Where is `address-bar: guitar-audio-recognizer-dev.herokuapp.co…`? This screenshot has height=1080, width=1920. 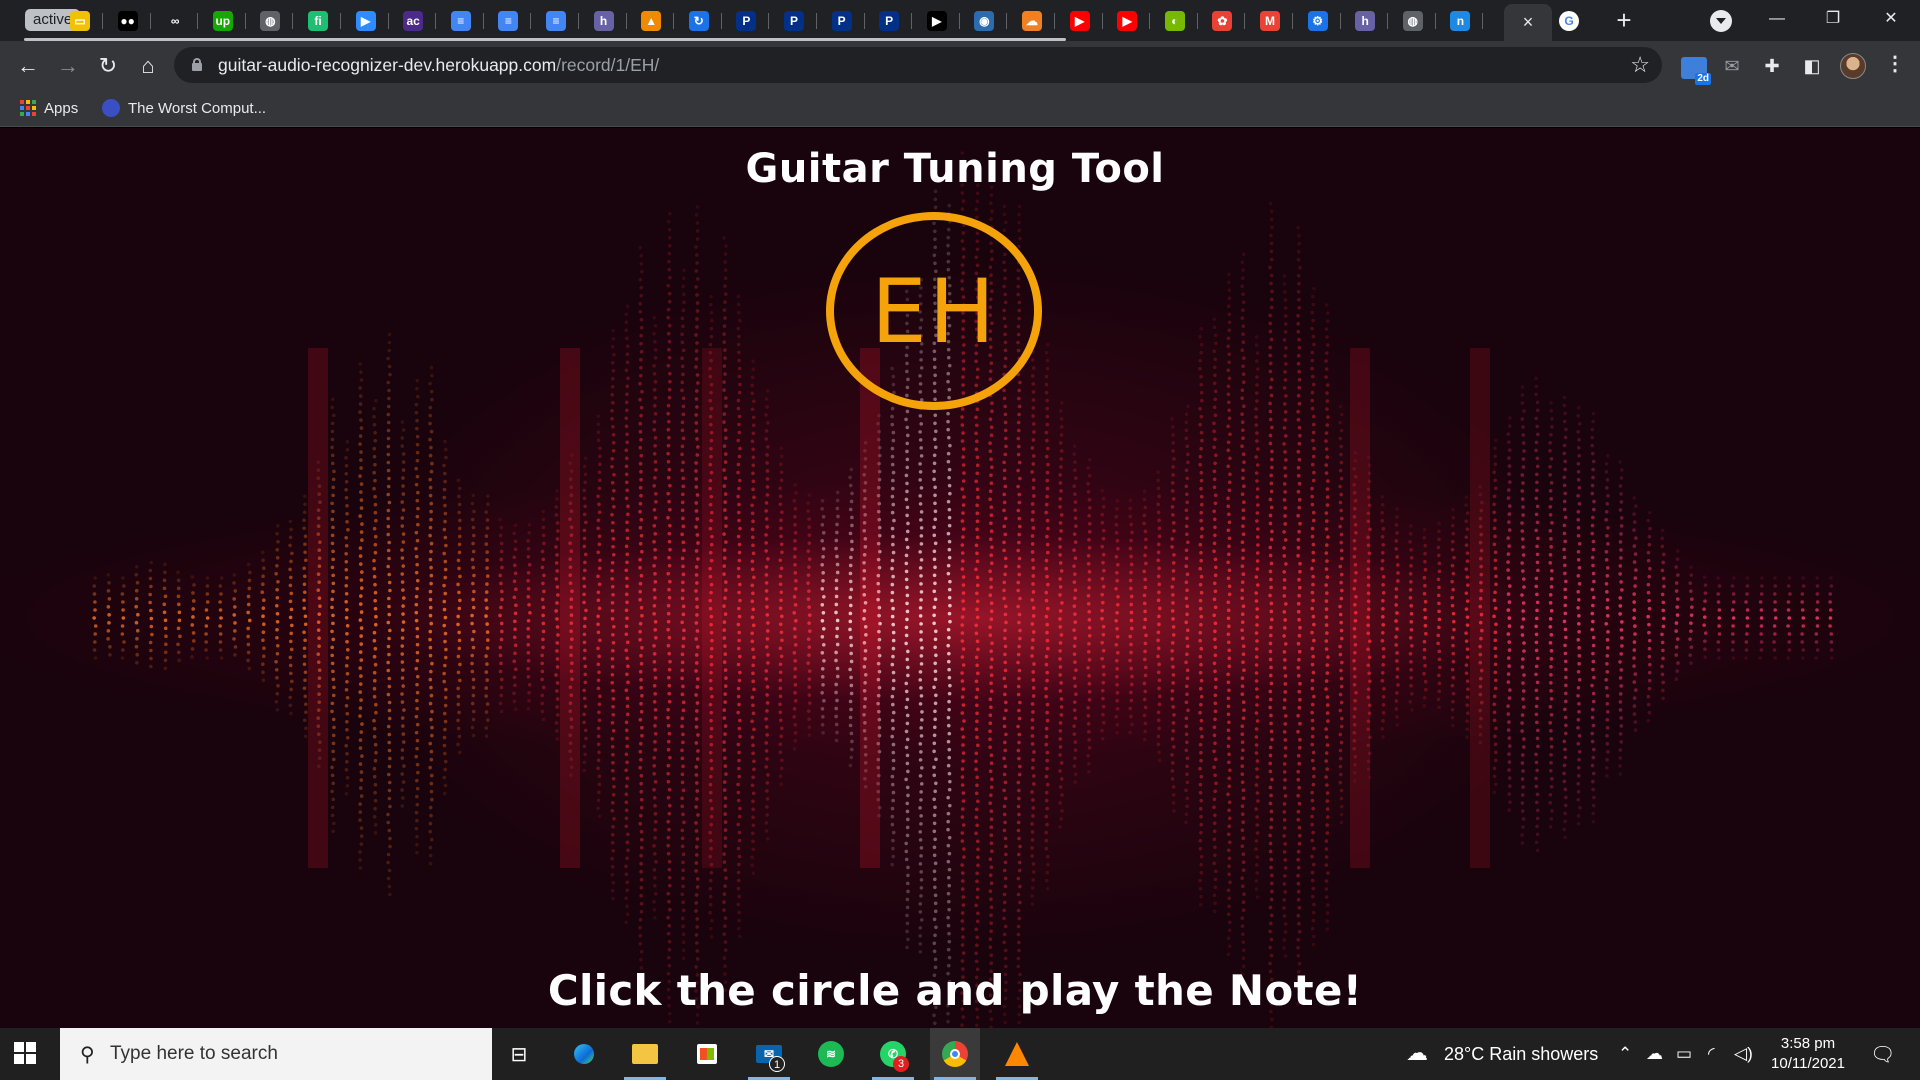 address-bar: guitar-audio-recognizer-dev.herokuapp.co… is located at coordinates (918, 65).